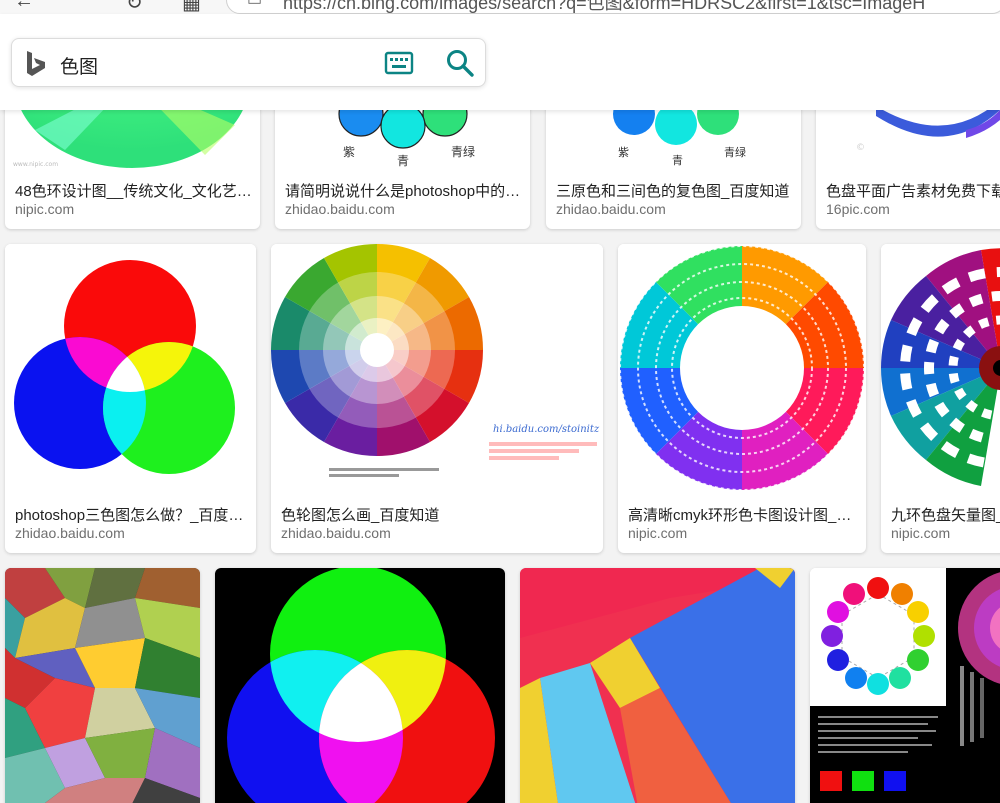 The image size is (1000, 803). I want to click on result-card: 高清晰cmyk环形色卡图设计图__… nipic.com, so click(742, 398).